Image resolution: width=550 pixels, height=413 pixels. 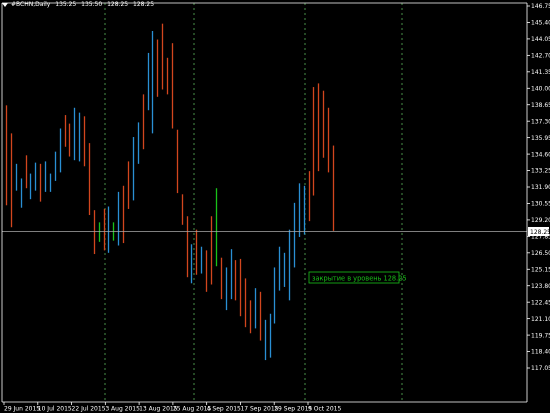 I want to click on price-tick-label: 137.30, so click(x=540, y=121).